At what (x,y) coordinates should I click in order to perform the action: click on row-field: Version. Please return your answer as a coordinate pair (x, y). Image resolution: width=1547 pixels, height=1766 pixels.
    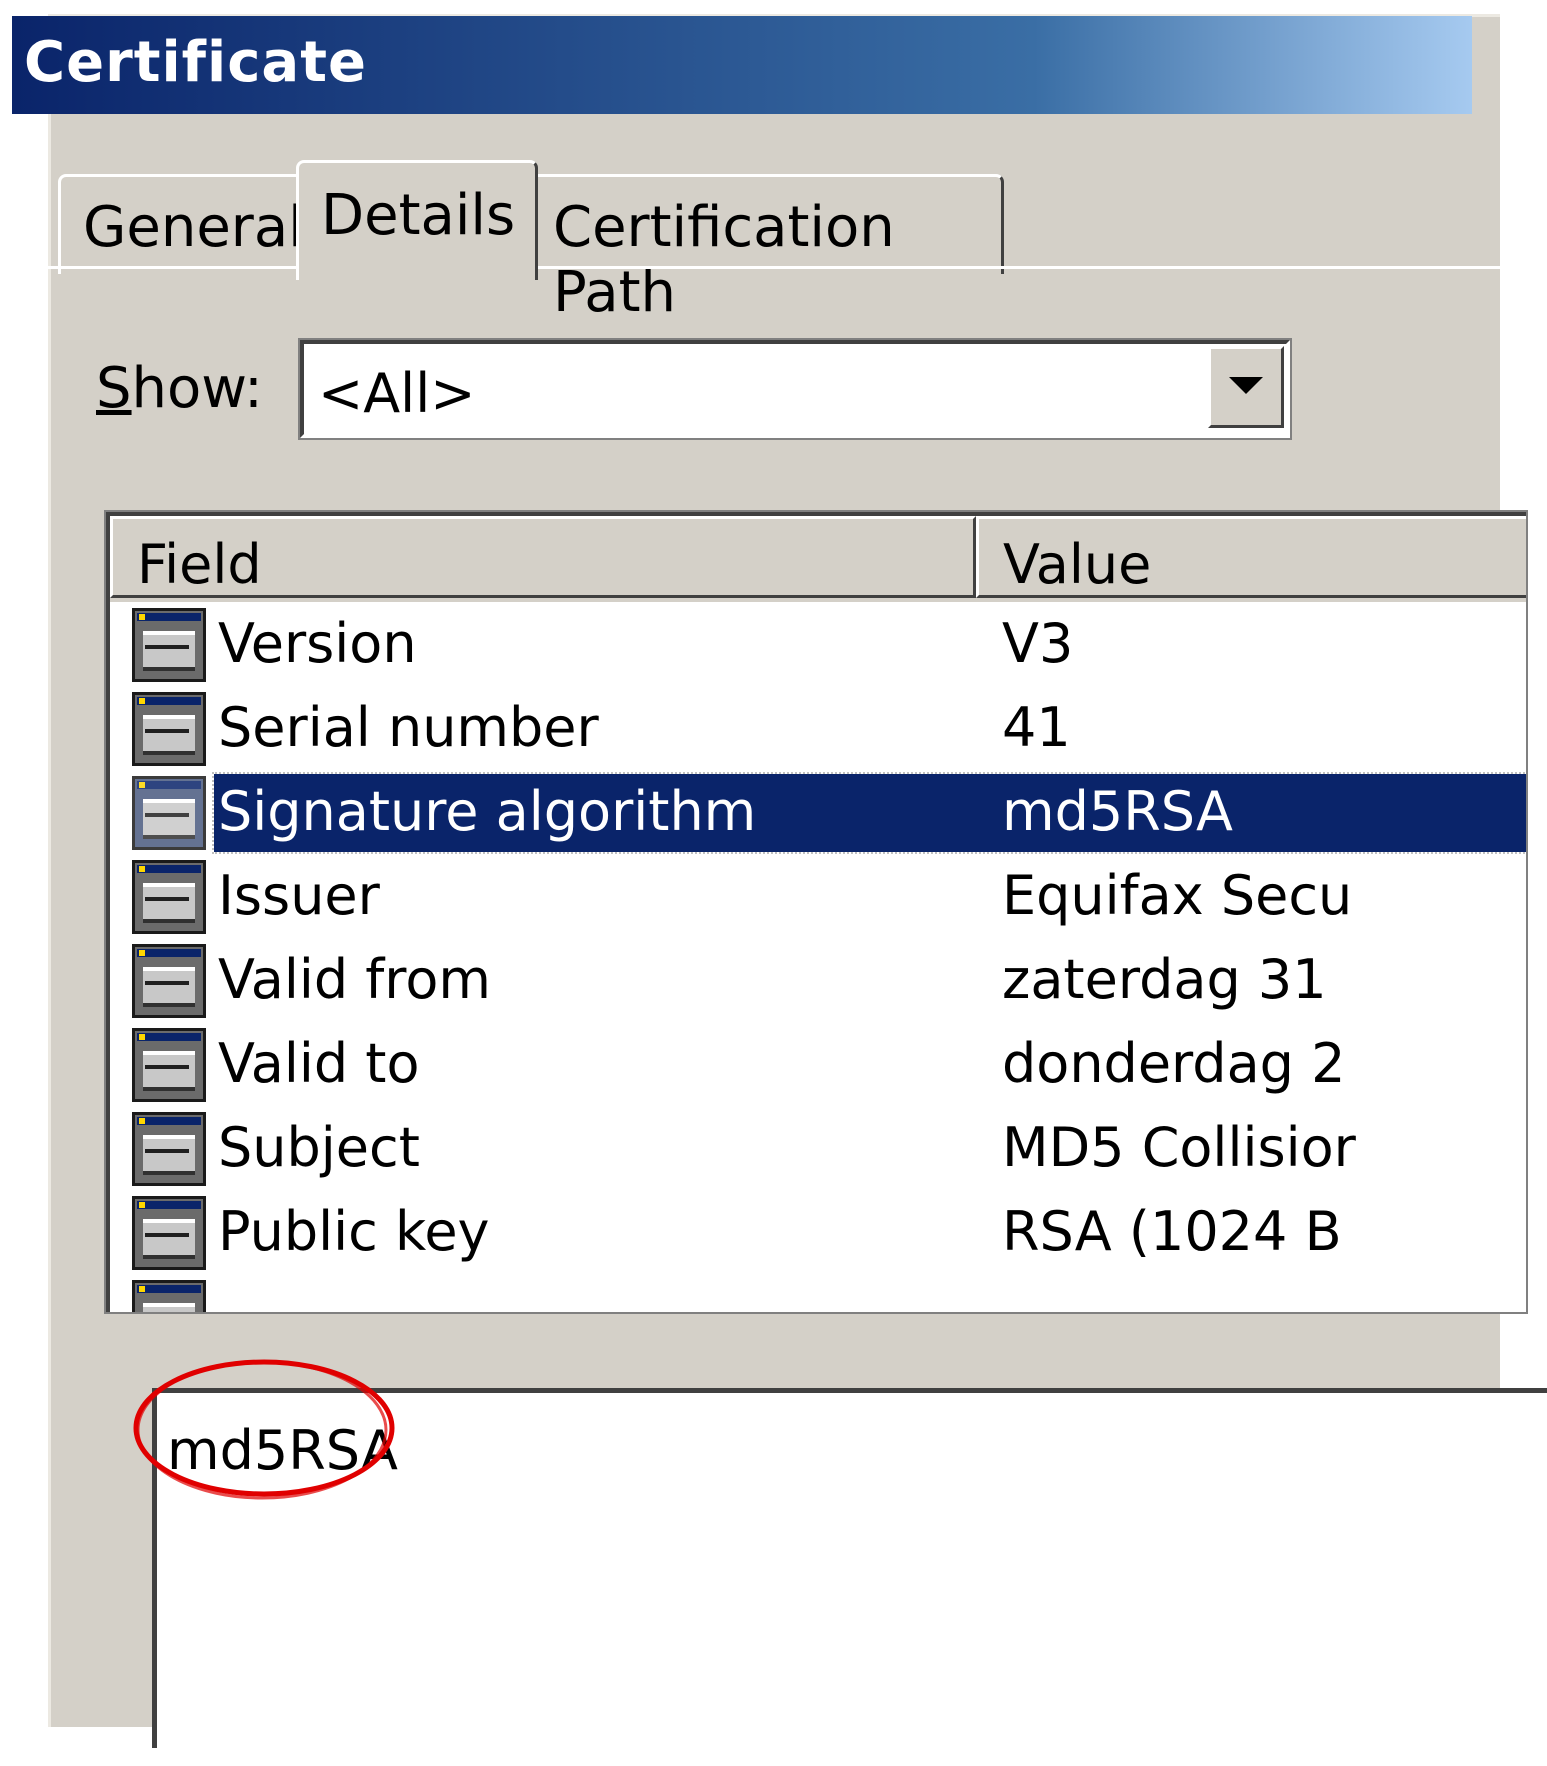
    Looking at the image, I should click on (317, 643).